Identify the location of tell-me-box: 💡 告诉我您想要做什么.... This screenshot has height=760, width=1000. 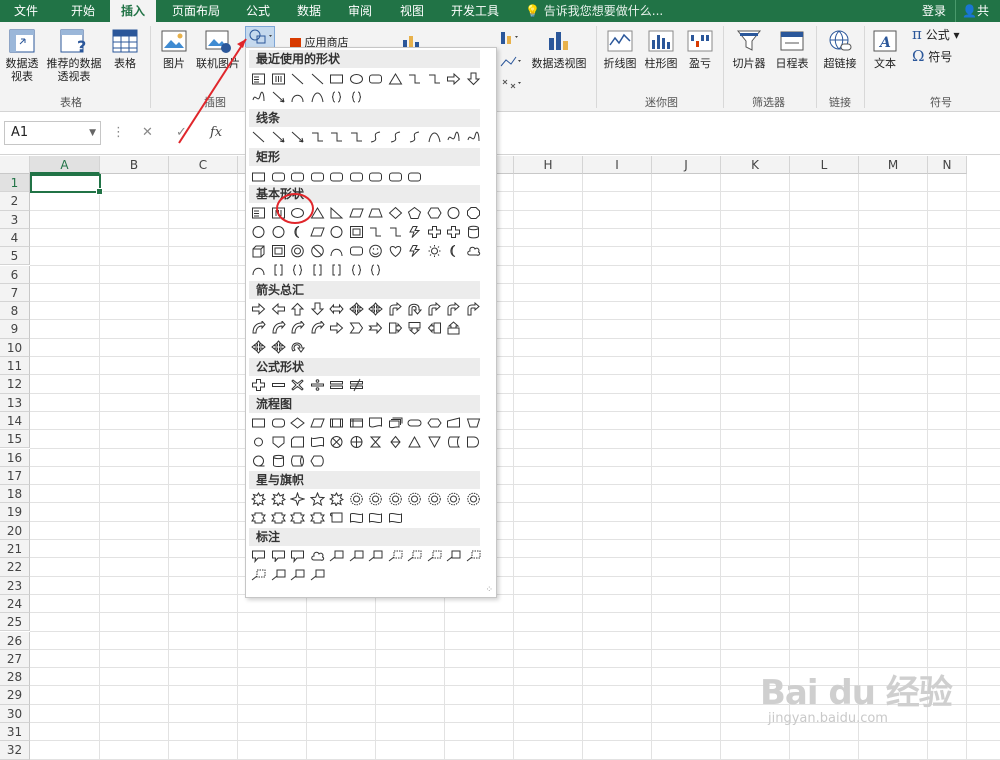
(594, 11).